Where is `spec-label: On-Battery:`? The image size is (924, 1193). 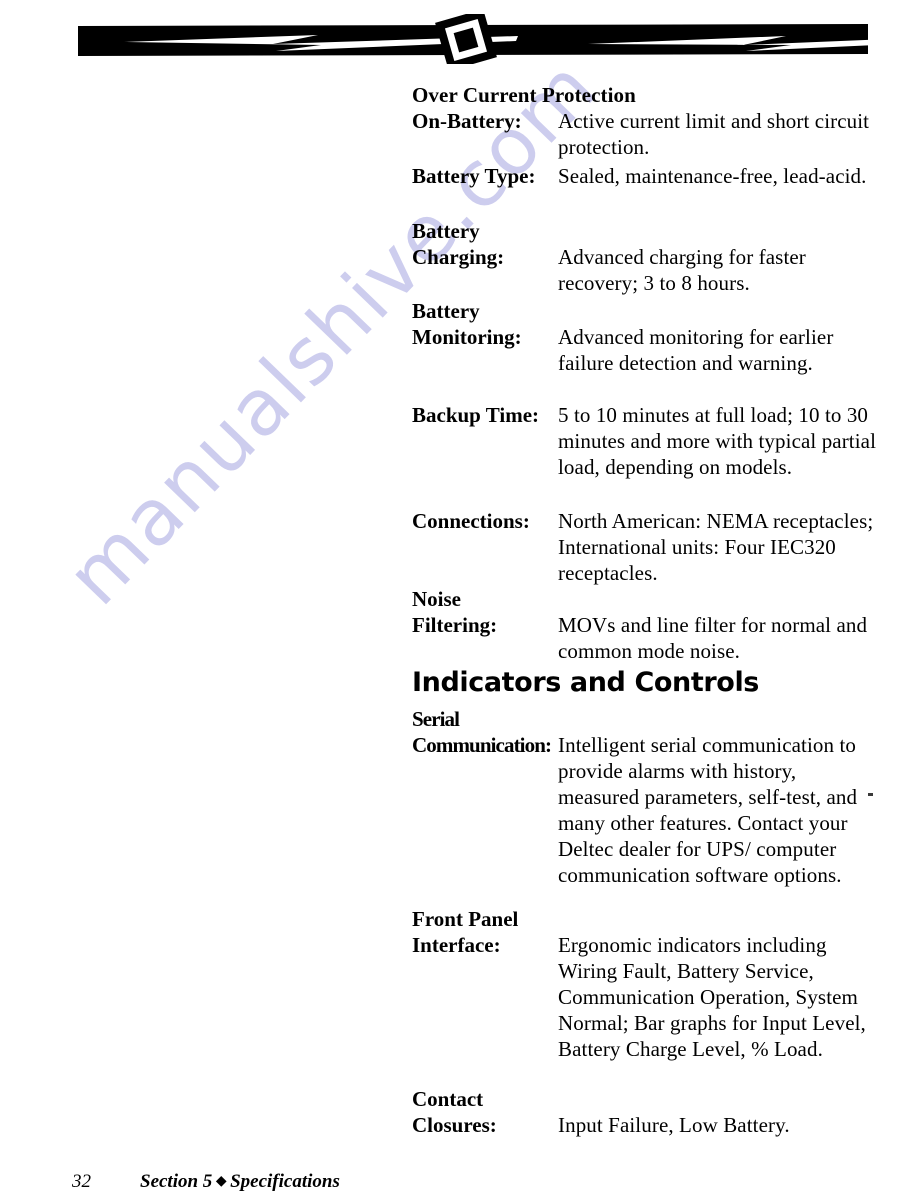
spec-label: On-Battery: is located at coordinates (467, 121).